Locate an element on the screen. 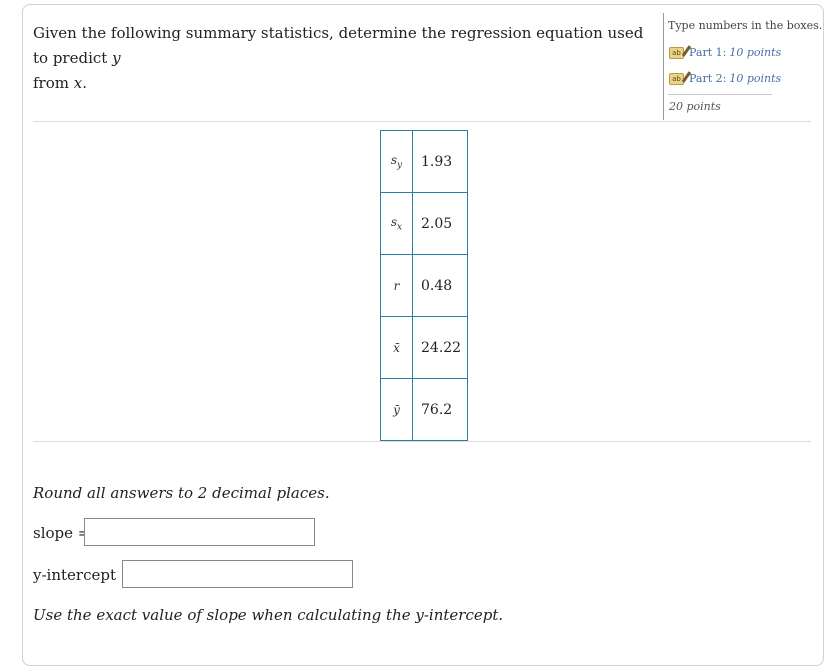 Image resolution: width=824 pixels, height=666 pixels. sidebar-part-1: ab Part 1: 10 points is located at coordinates (725, 52).